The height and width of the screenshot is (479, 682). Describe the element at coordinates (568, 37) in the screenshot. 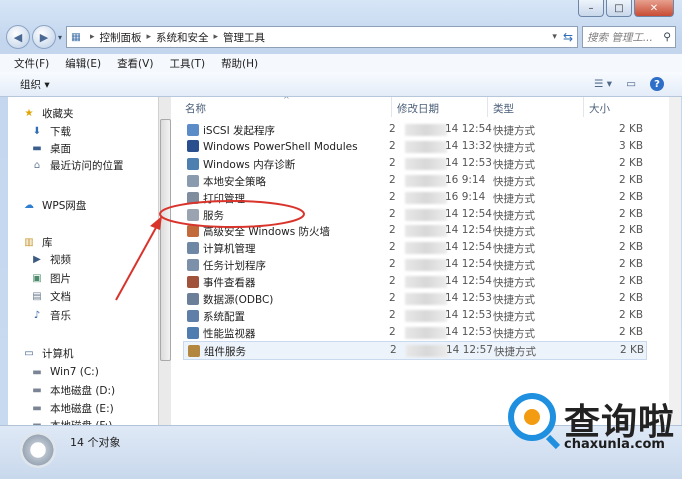

I see `refresh-icon: ⇆` at that location.